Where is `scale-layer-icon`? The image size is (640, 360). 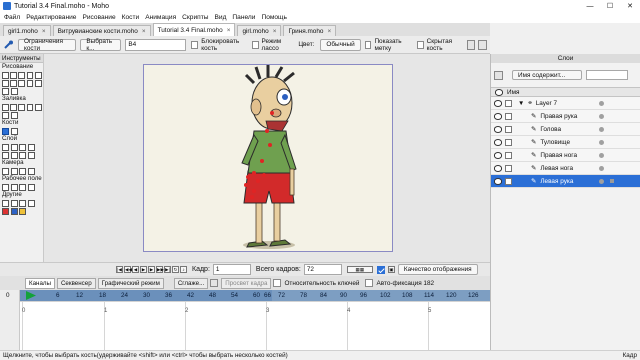
scale-layer-icon is located at coordinates (22, 147).